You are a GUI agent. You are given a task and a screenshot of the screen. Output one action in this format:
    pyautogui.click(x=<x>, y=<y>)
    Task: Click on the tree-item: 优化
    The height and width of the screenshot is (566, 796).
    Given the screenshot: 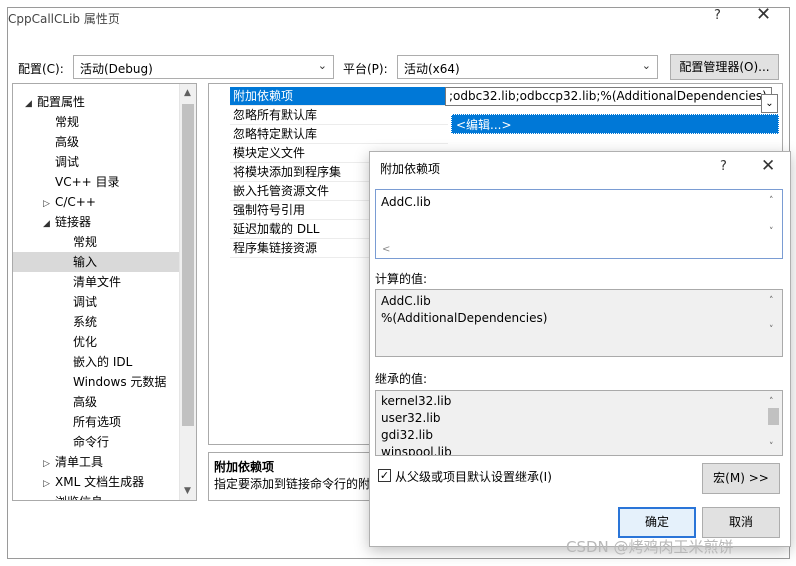 What is the action you would take?
    pyautogui.click(x=96, y=342)
    